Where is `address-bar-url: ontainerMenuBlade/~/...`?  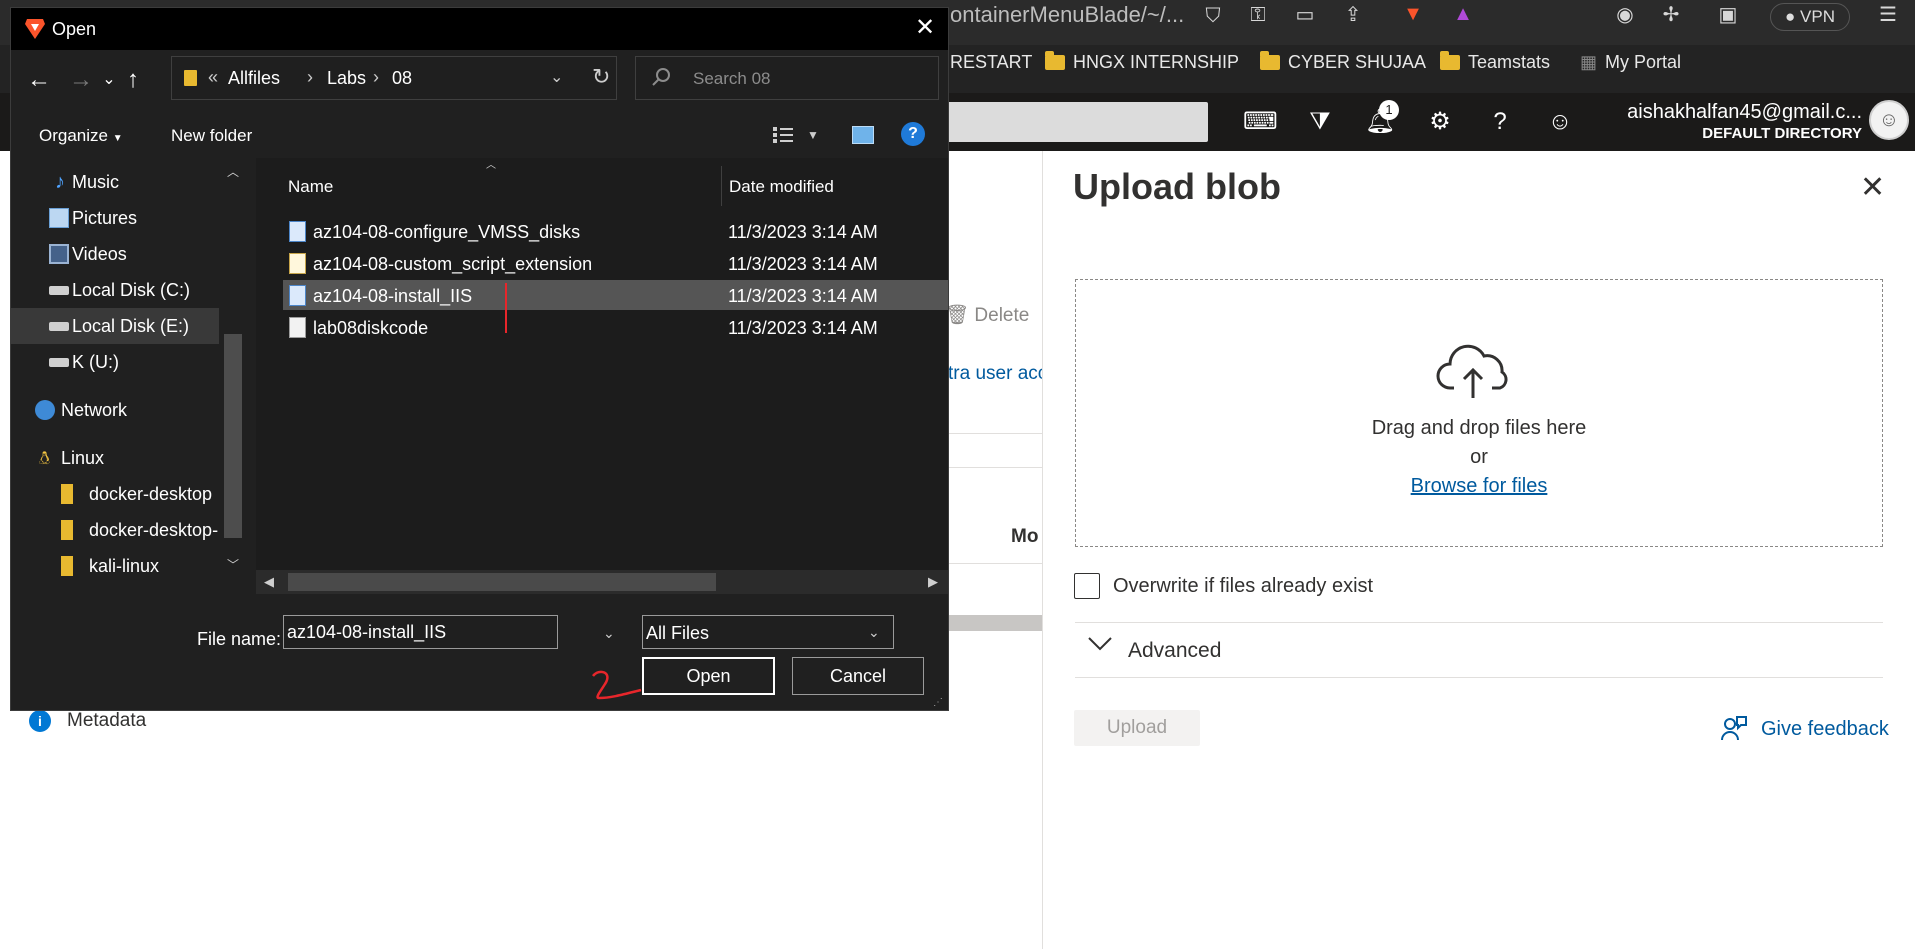 address-bar-url: ontainerMenuBlade/~/... is located at coordinates (1067, 15).